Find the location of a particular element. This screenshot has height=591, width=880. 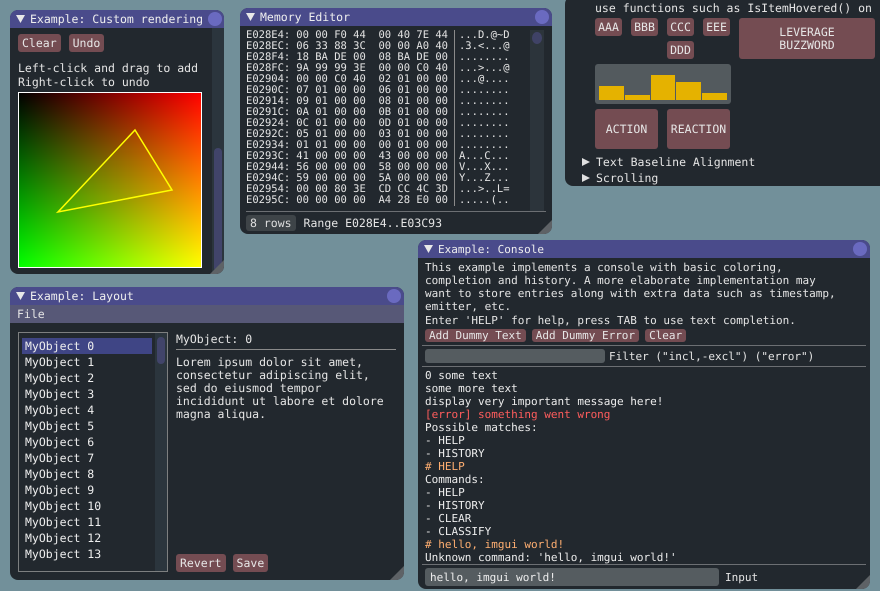

address-label: E02914: is located at coordinates (268, 101).